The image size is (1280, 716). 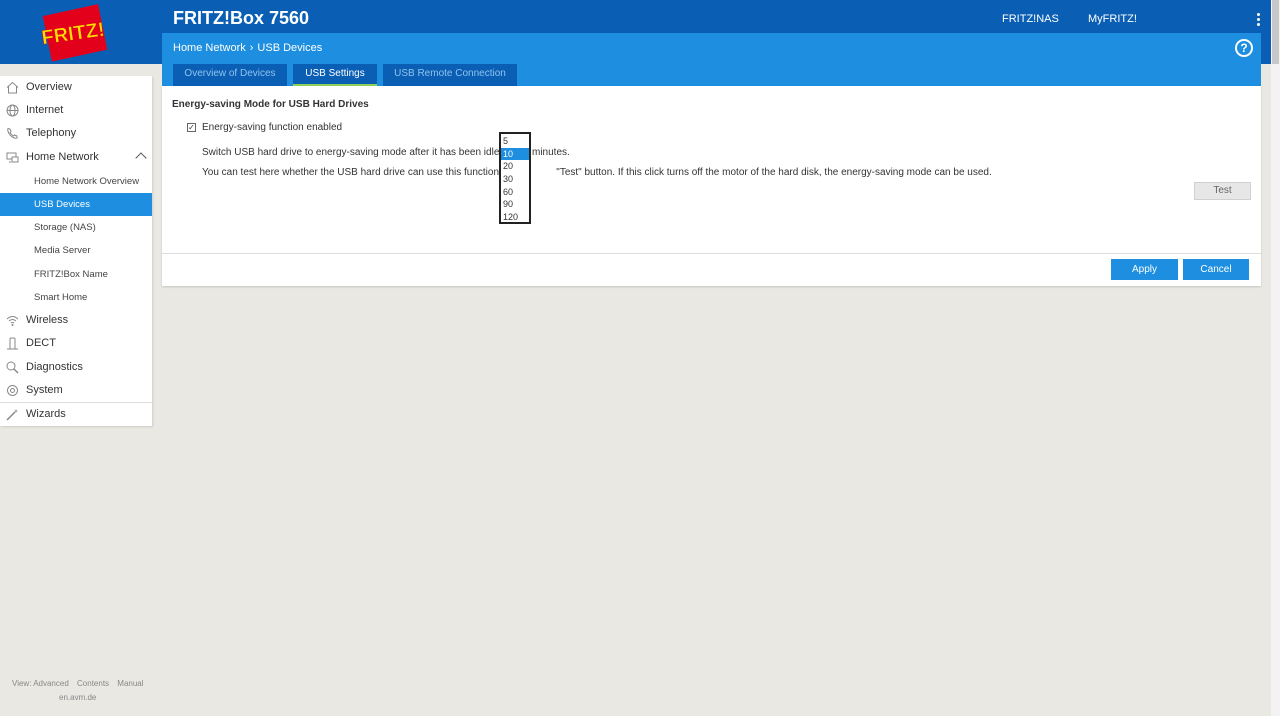 I want to click on sidebar-subitem-storage-nas: Storage (NAS), so click(x=76, y=227).